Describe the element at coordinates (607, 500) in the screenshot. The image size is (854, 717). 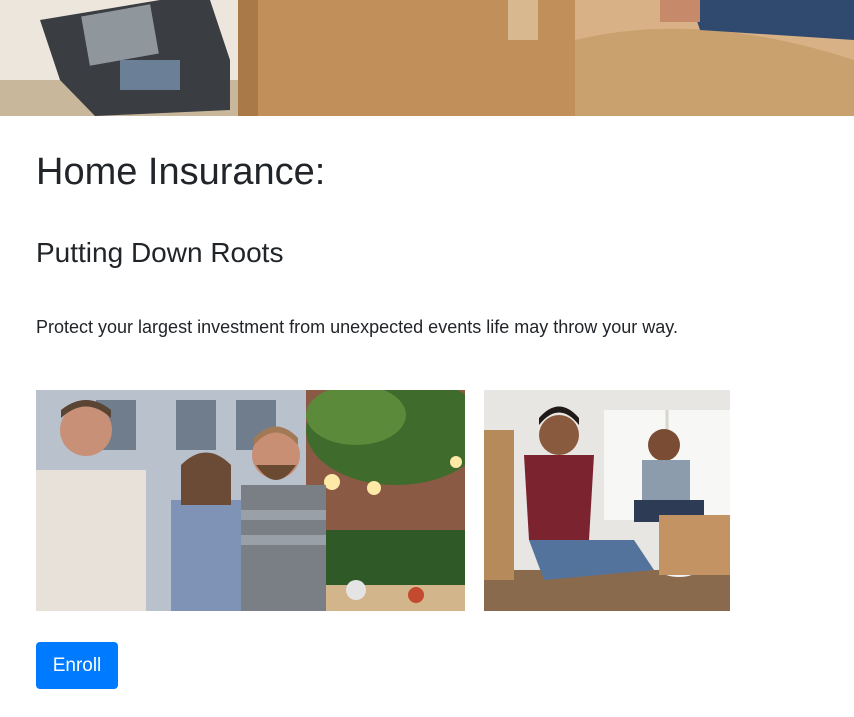
I see `couple-moving-in-photo` at that location.